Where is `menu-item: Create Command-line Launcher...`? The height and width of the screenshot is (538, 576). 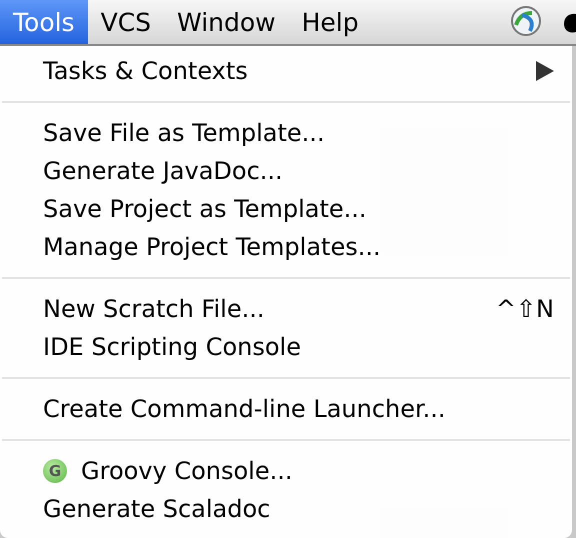
menu-item: Create Command-line Launcher... is located at coordinates (286, 409).